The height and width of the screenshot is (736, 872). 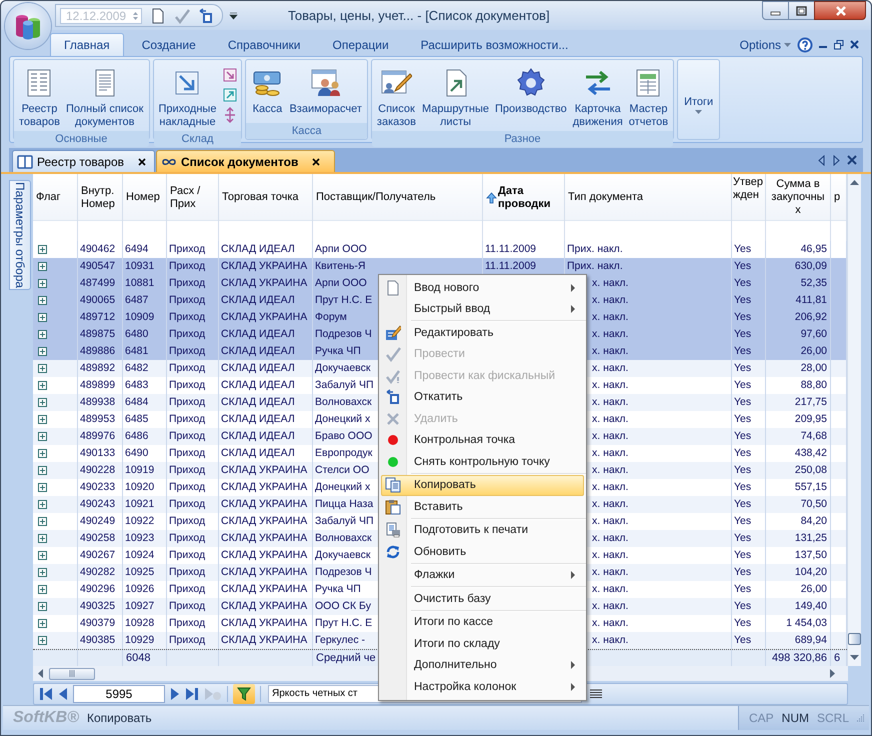 What do you see at coordinates (810, 640) in the screenshot?
I see `table-cell: 689,94` at bounding box center [810, 640].